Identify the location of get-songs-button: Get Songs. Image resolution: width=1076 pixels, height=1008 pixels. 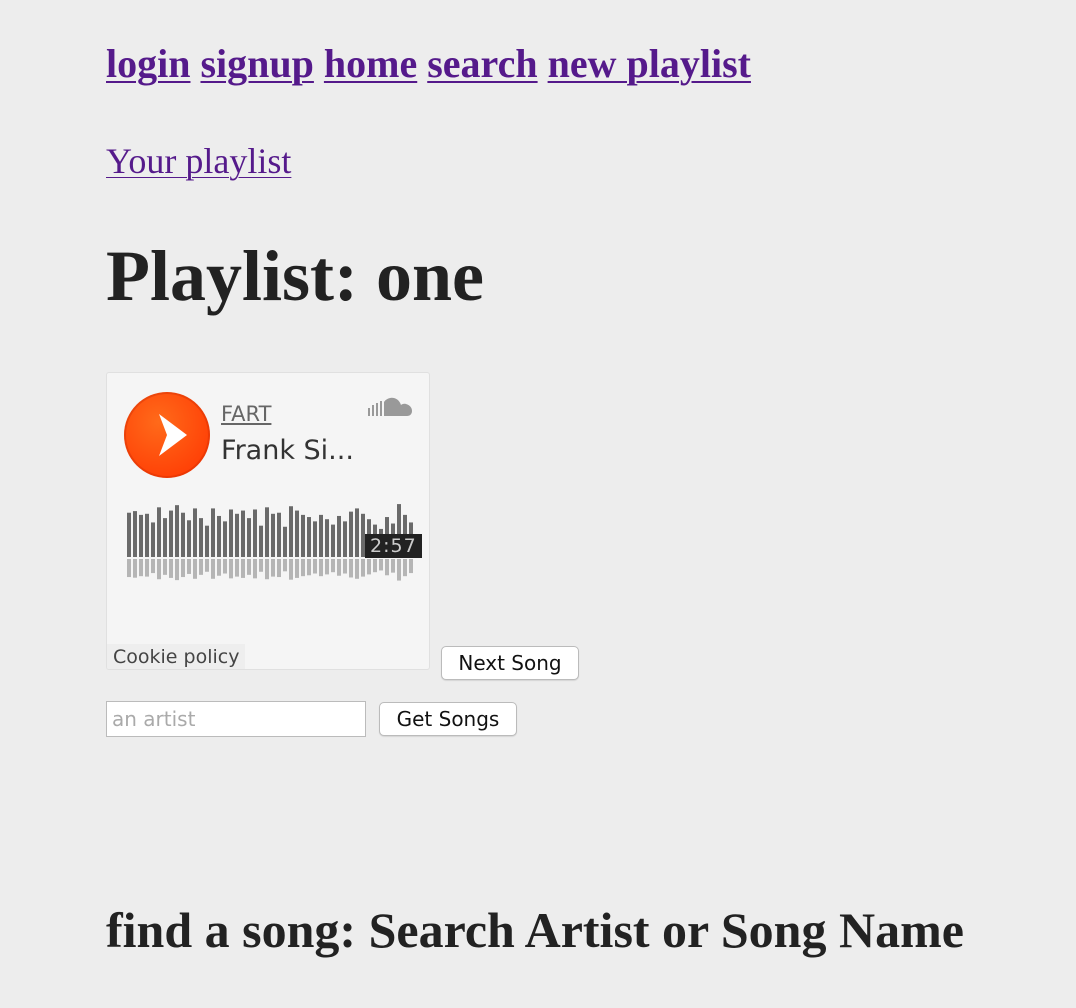
(448, 719).